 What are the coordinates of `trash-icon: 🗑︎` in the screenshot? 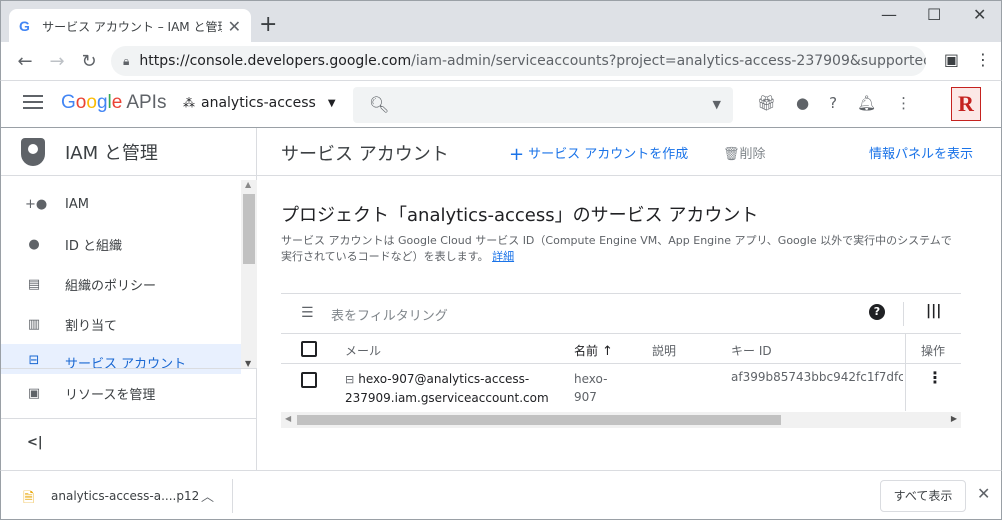 It's located at (731, 154).